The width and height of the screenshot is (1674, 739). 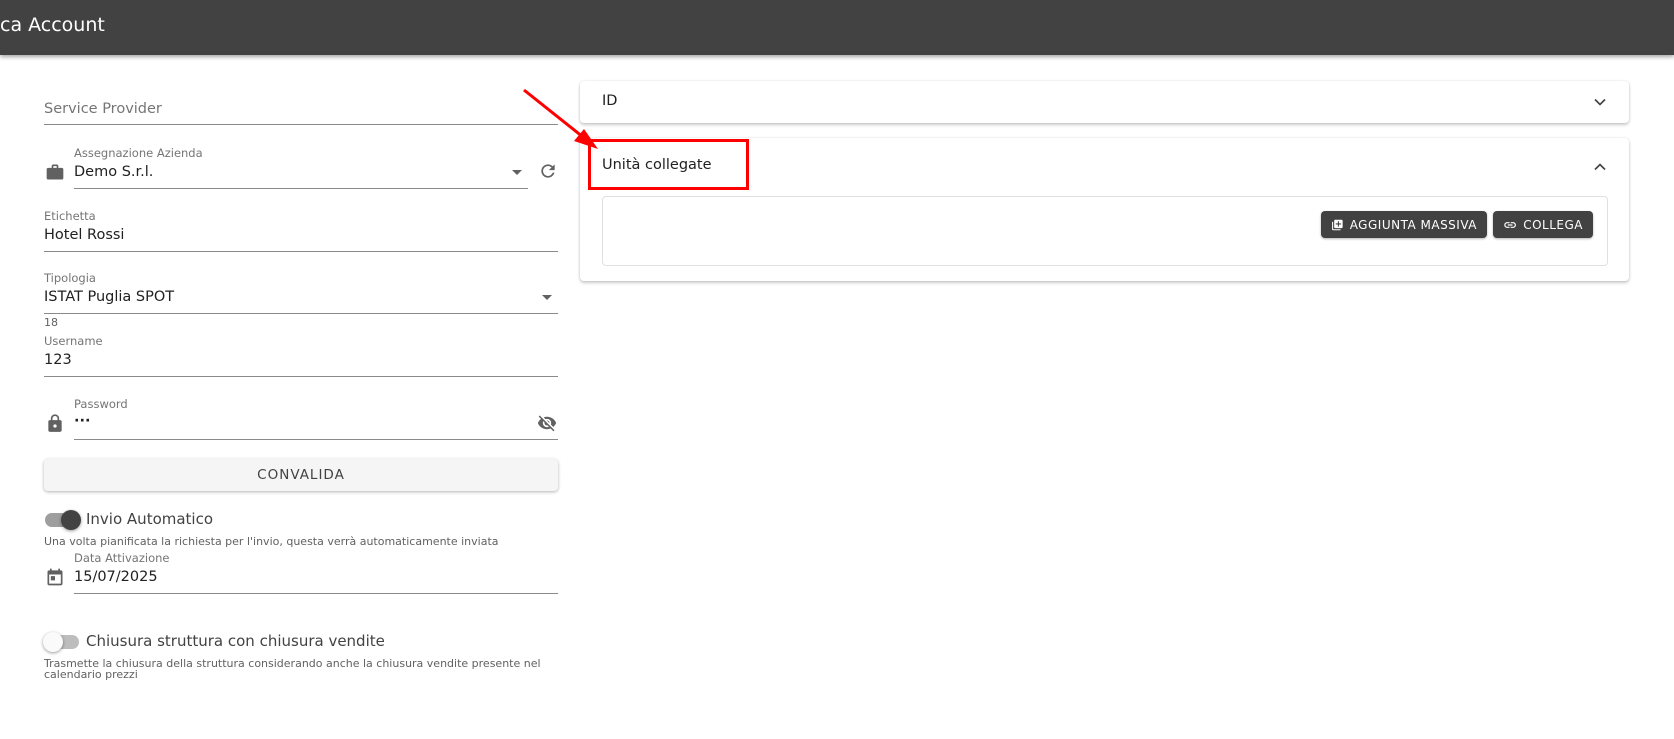 I want to click on units-panel-content: AGGIUNTA MASSIVA COLLEGA, so click(x=1105, y=231).